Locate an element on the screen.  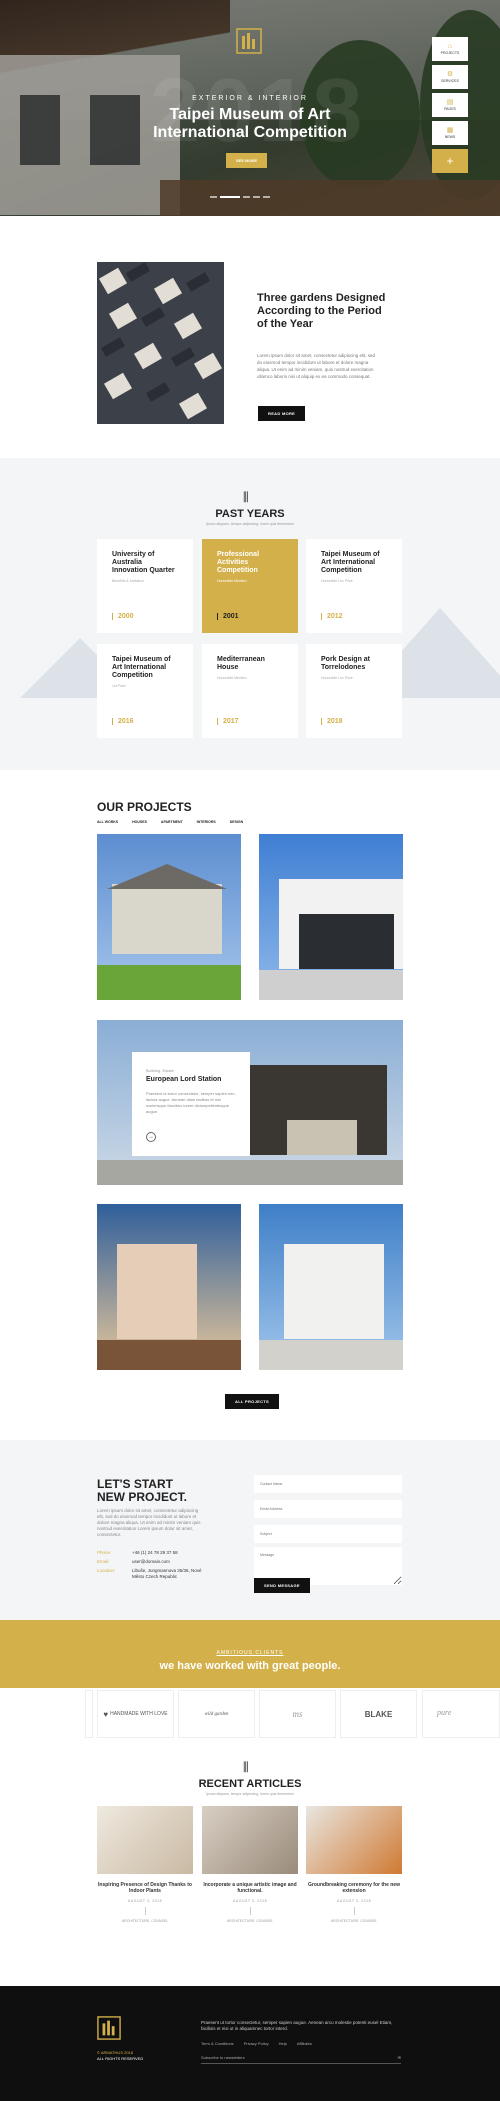
side-menu-label: PROJECTS is located at coordinates (450, 53).